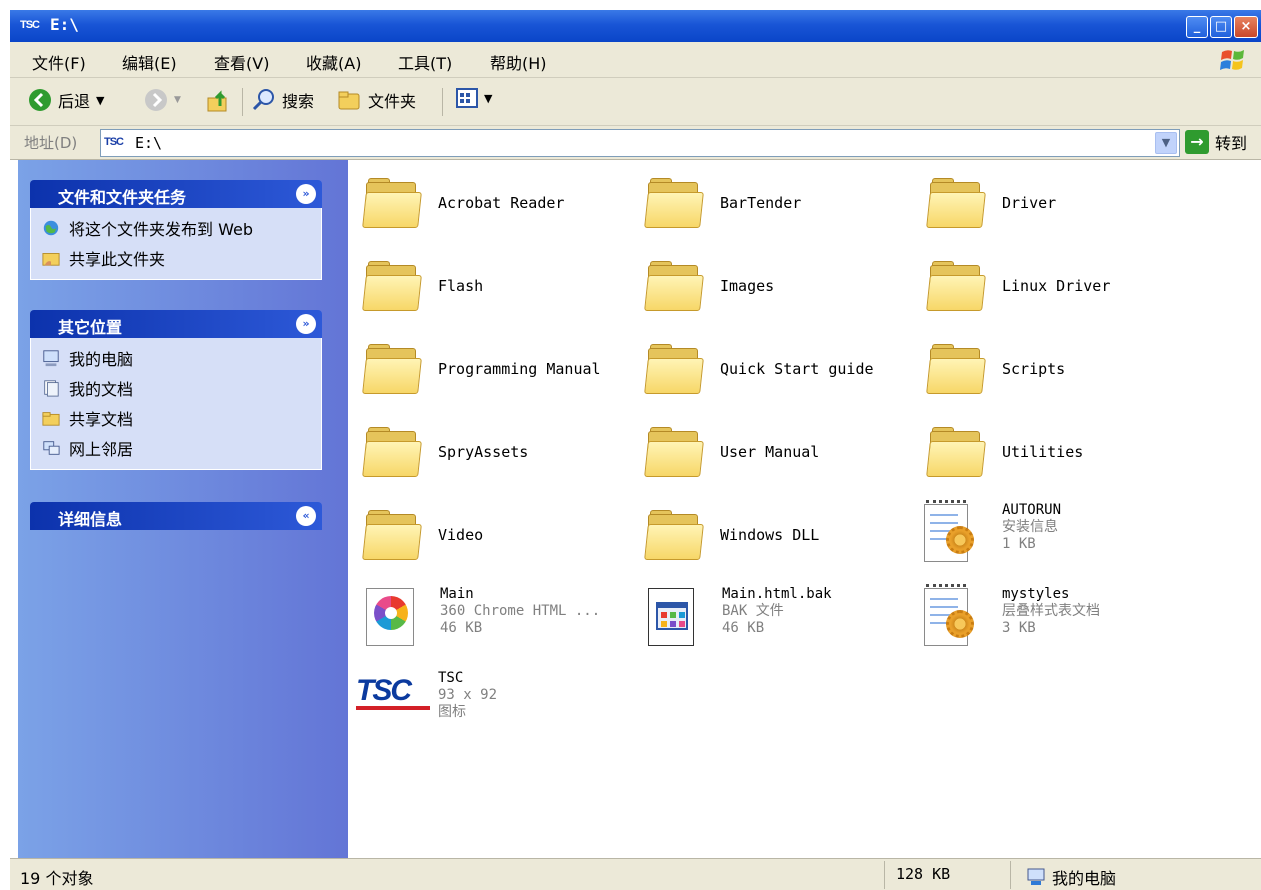 Image resolution: width=1261 pixels, height=890 pixels. I want to click on other-places-header: 其它位置 », so click(176, 324).